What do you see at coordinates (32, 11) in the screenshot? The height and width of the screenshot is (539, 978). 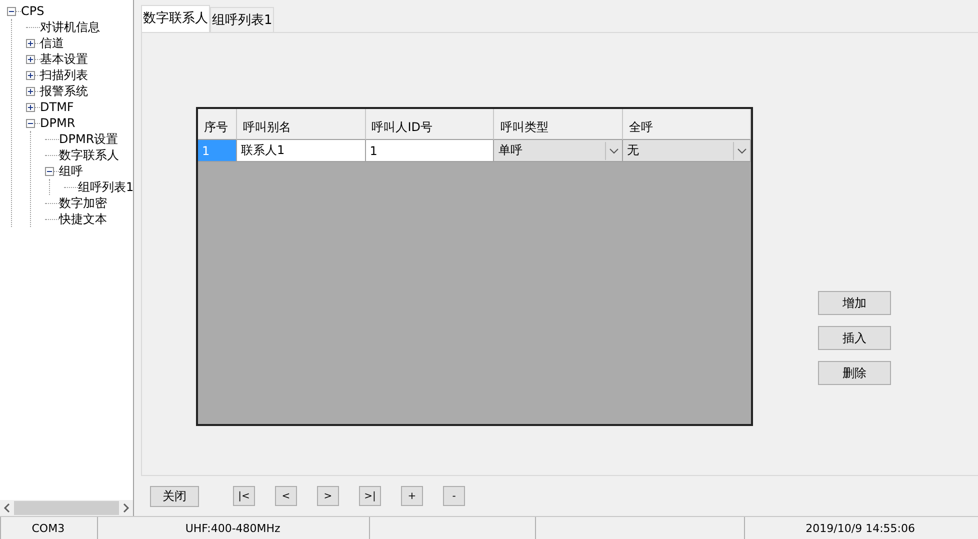 I see `tree-item: CPS` at bounding box center [32, 11].